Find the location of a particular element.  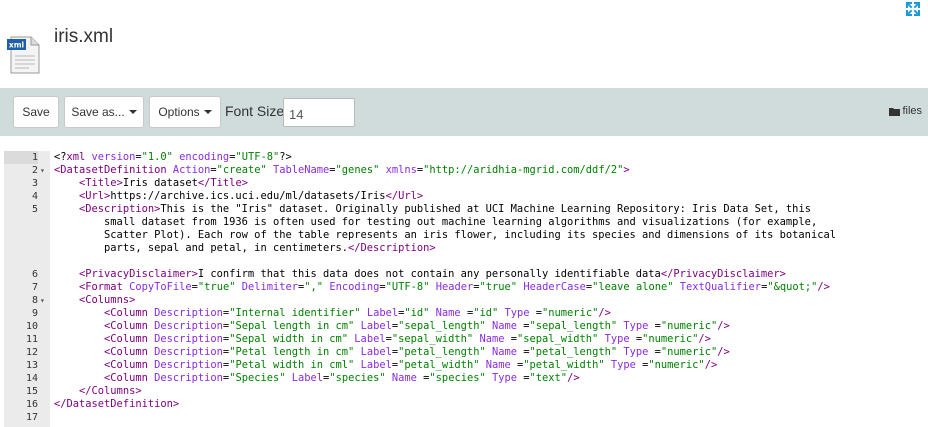

code-line: 16 </DatasetDefinition> is located at coordinates (466, 404).